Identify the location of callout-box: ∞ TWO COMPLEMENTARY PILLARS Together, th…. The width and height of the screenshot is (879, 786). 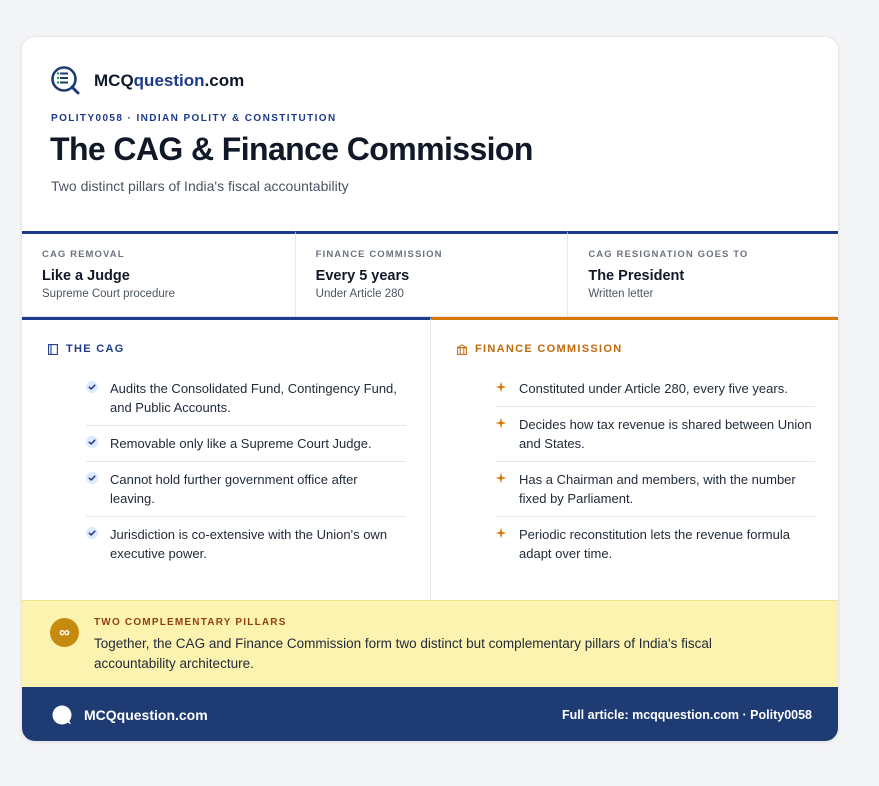
(430, 643).